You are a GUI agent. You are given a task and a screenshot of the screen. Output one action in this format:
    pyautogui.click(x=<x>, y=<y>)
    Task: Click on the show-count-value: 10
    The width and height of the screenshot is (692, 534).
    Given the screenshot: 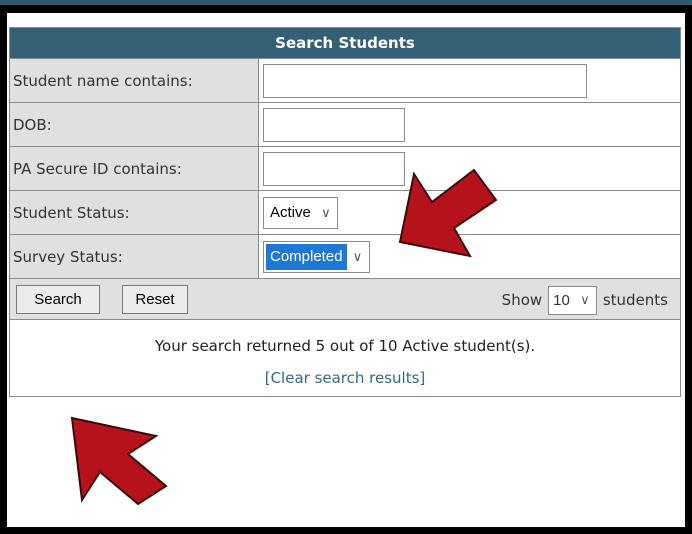 What is the action you would take?
    pyautogui.click(x=561, y=300)
    